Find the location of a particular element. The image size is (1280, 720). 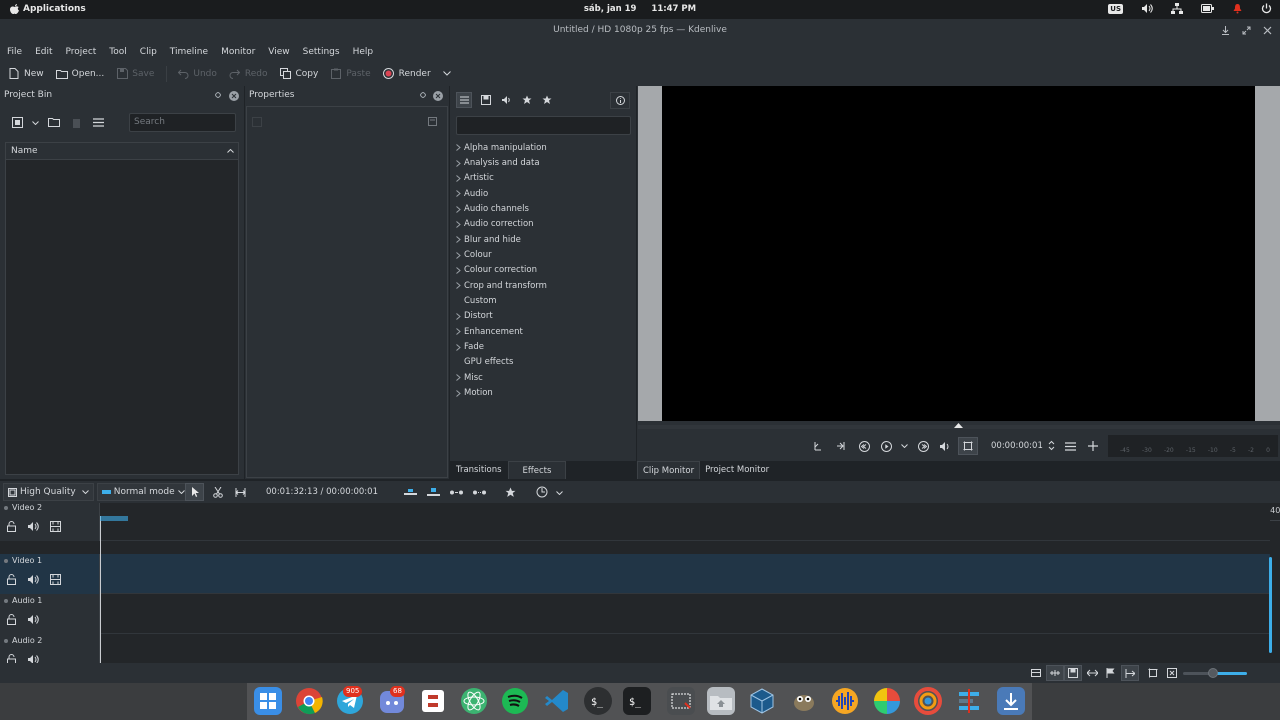

delete-icon is located at coordinates (76, 122).